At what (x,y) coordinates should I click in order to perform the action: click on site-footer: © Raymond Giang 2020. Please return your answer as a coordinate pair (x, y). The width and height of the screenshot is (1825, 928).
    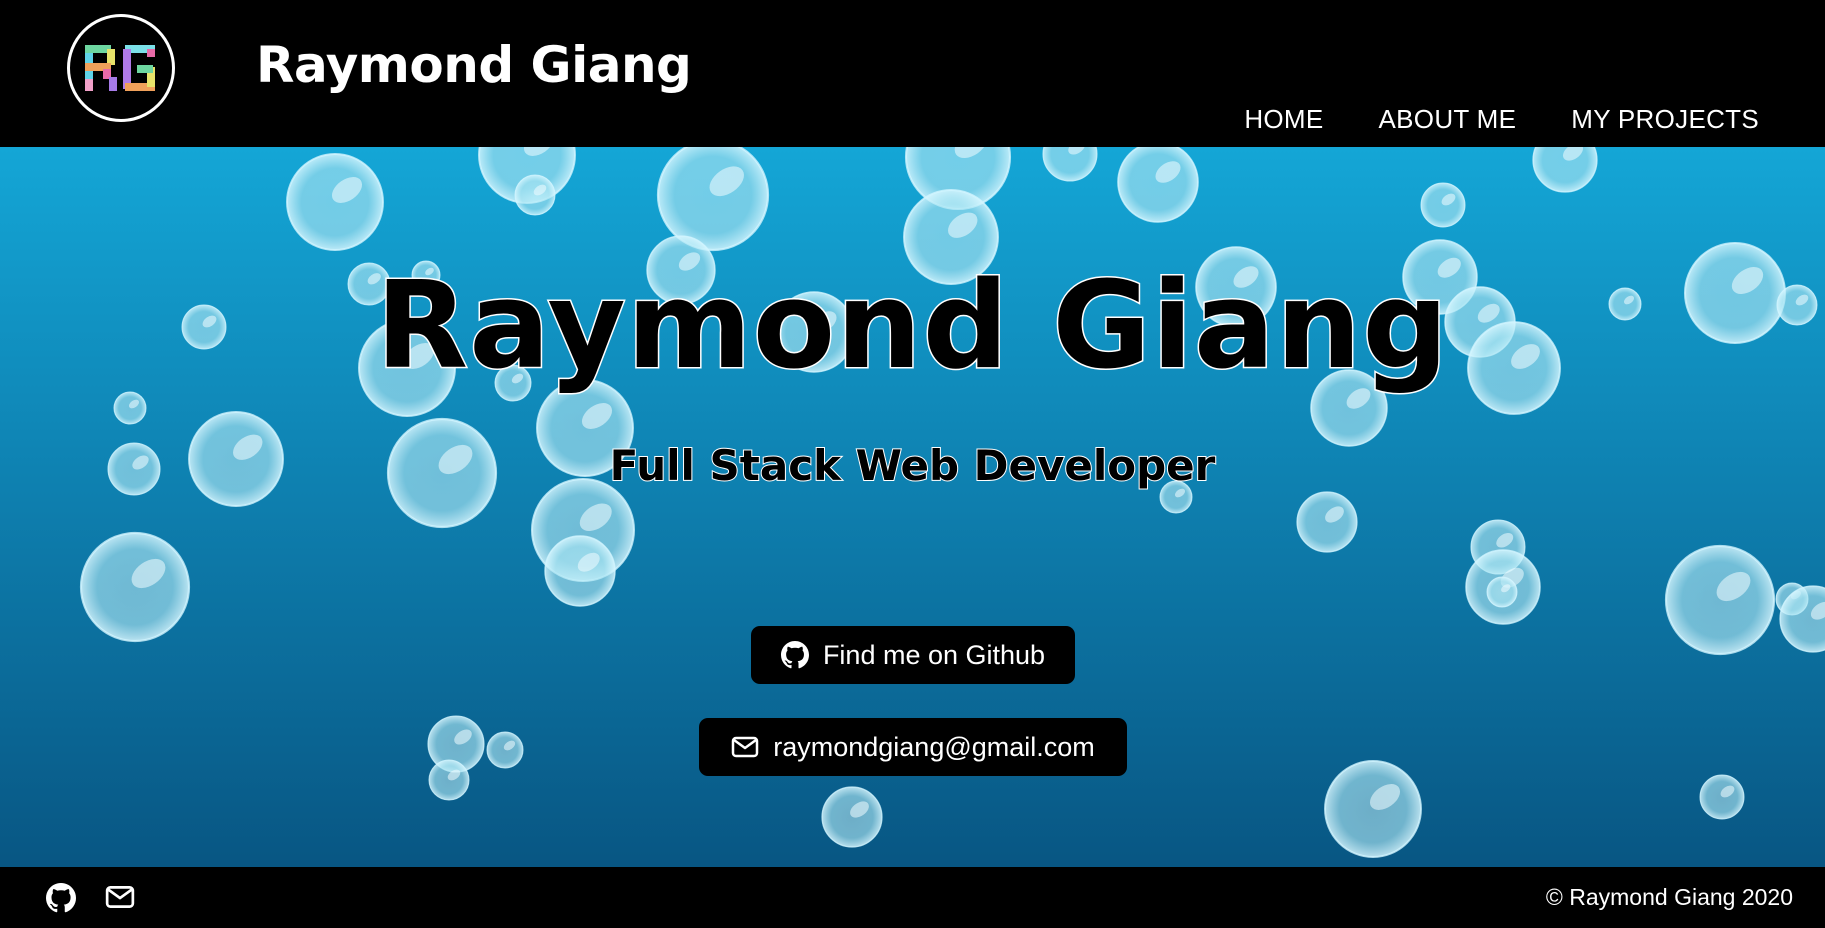
    Looking at the image, I should click on (912, 897).